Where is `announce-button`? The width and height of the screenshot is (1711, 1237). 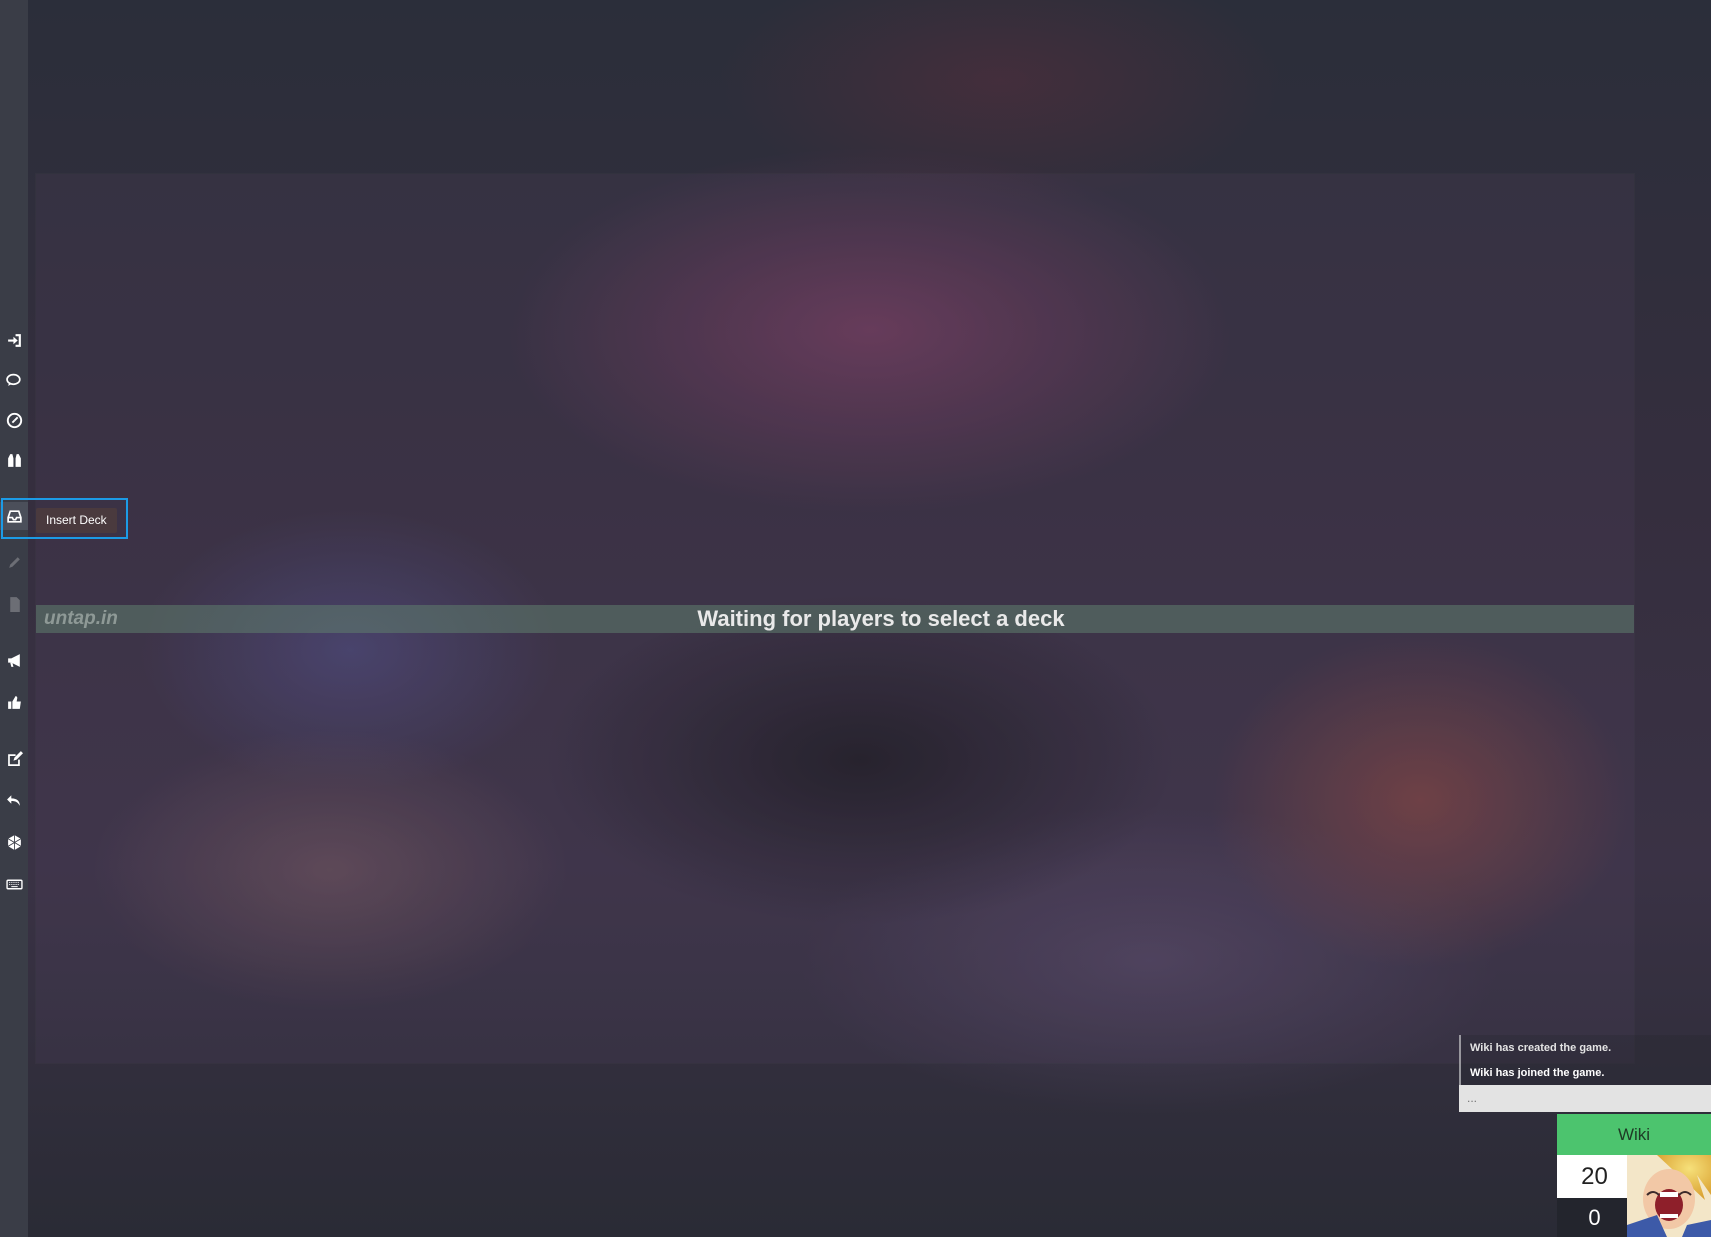
announce-button is located at coordinates (14, 660).